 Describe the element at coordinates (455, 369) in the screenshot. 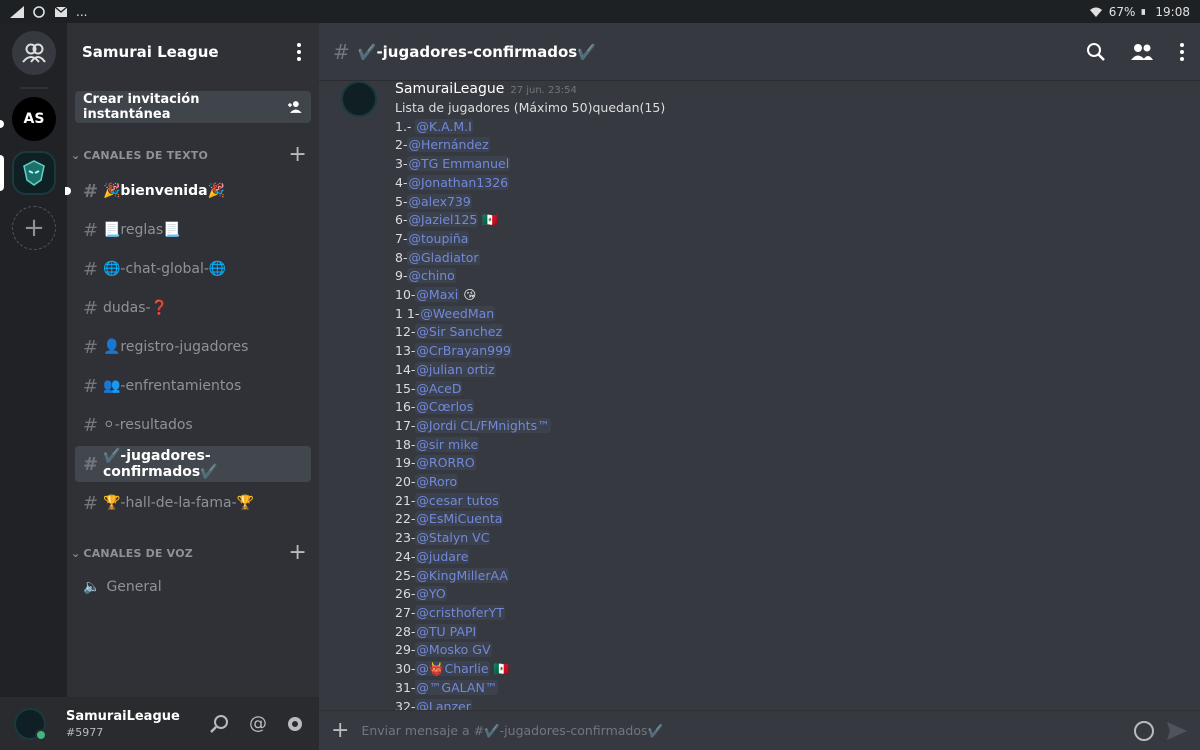

I see `user-mention: @julian ortiz` at that location.